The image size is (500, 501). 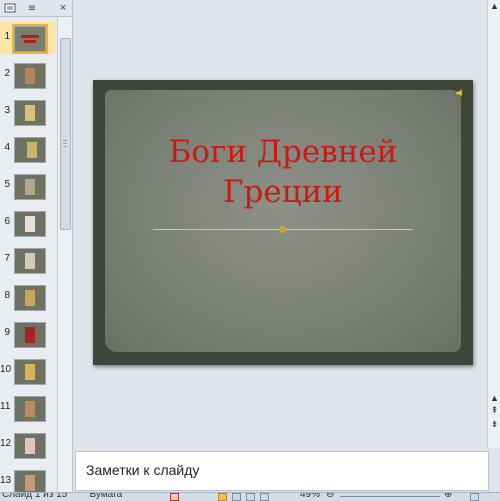 I want to click on outline-tab: ≡, so click(x=32, y=8).